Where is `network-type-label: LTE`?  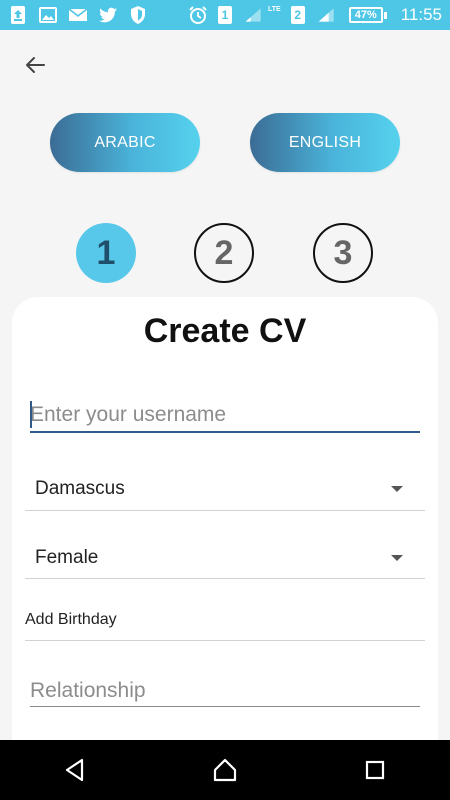 network-type-label: LTE is located at coordinates (274, 9).